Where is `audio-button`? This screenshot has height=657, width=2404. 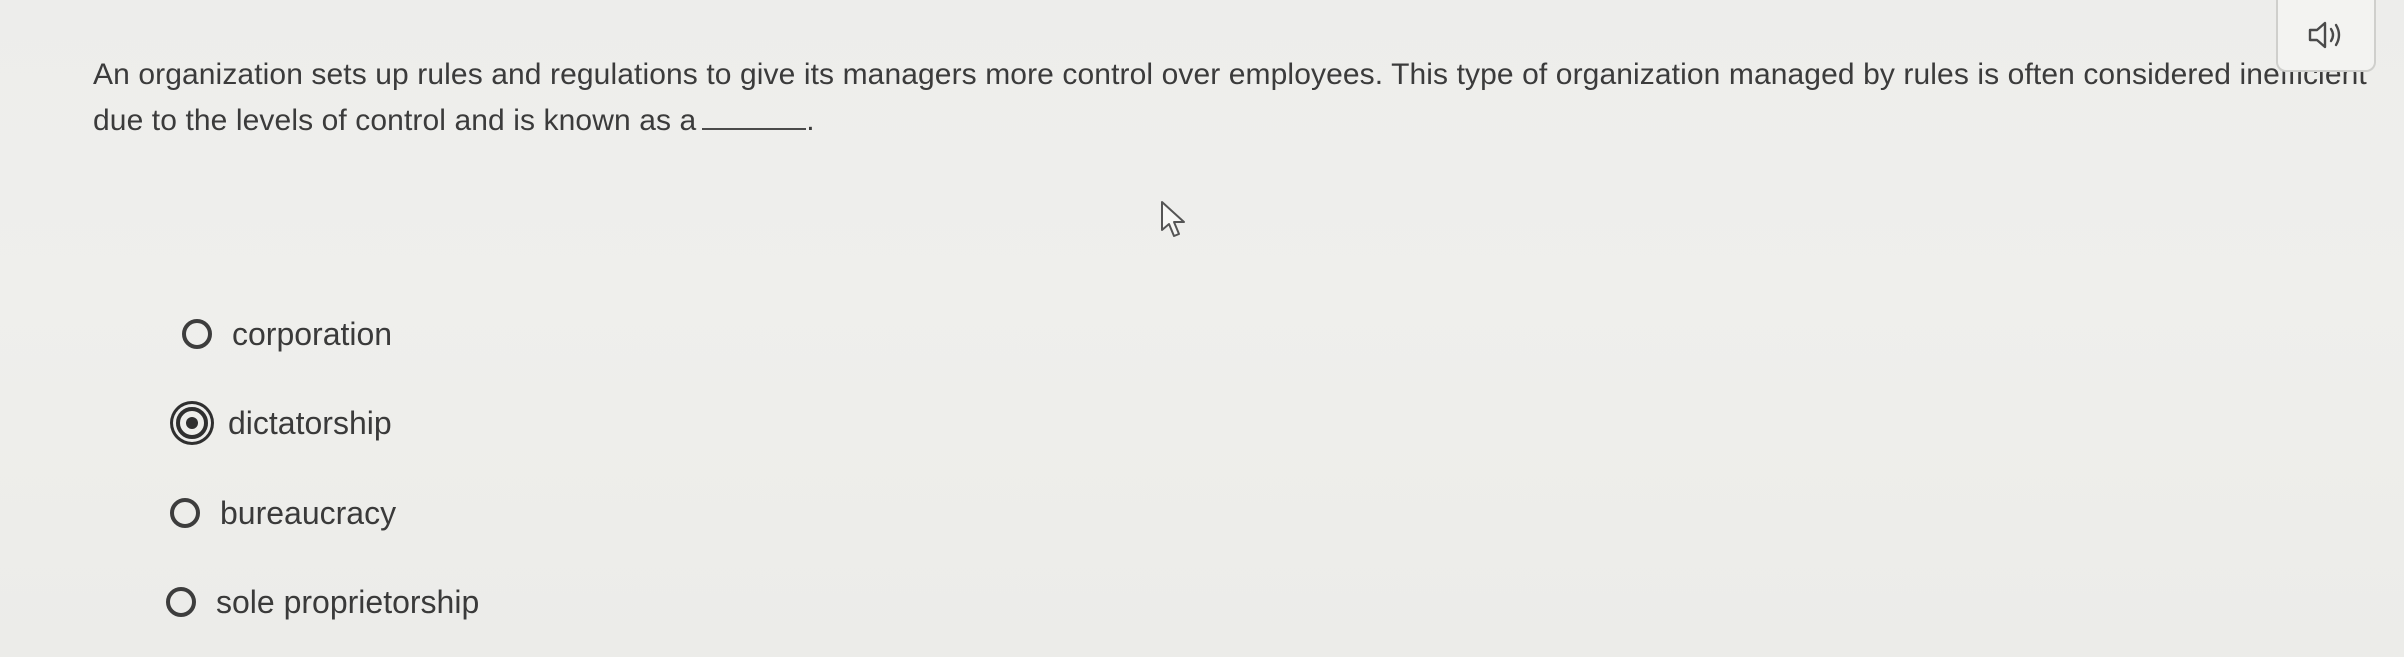 audio-button is located at coordinates (2326, 36).